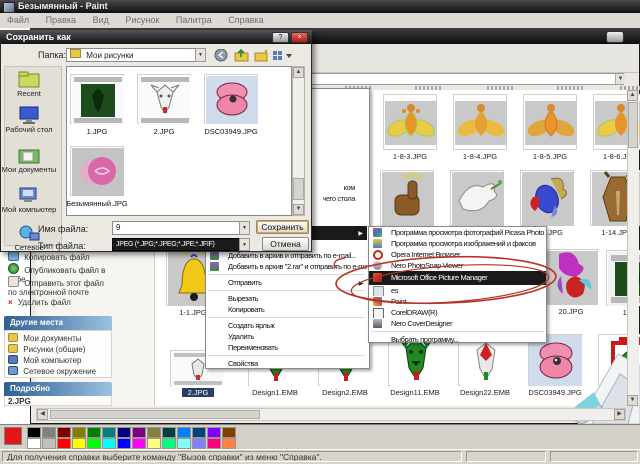  I want to click on task-email-file: Отправить этот файл по электронной почте, so click(61, 286).